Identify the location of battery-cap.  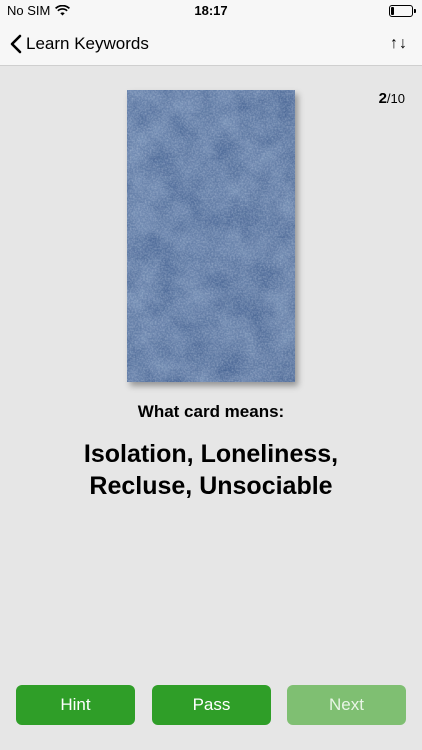
(415, 11).